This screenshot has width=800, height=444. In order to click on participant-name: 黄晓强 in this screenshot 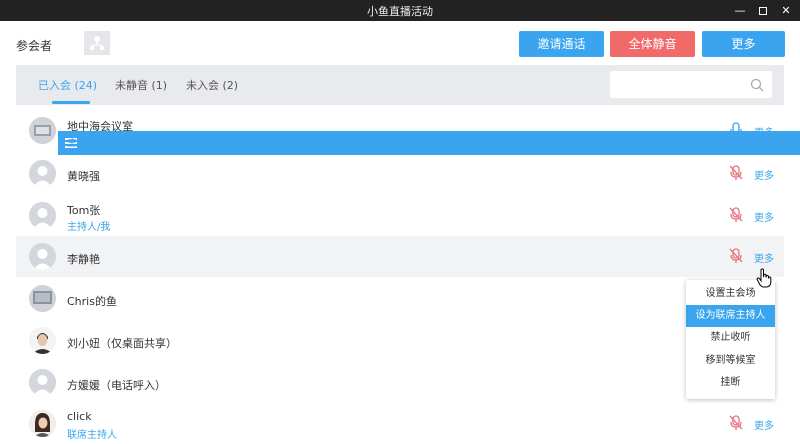, I will do `click(83, 176)`.